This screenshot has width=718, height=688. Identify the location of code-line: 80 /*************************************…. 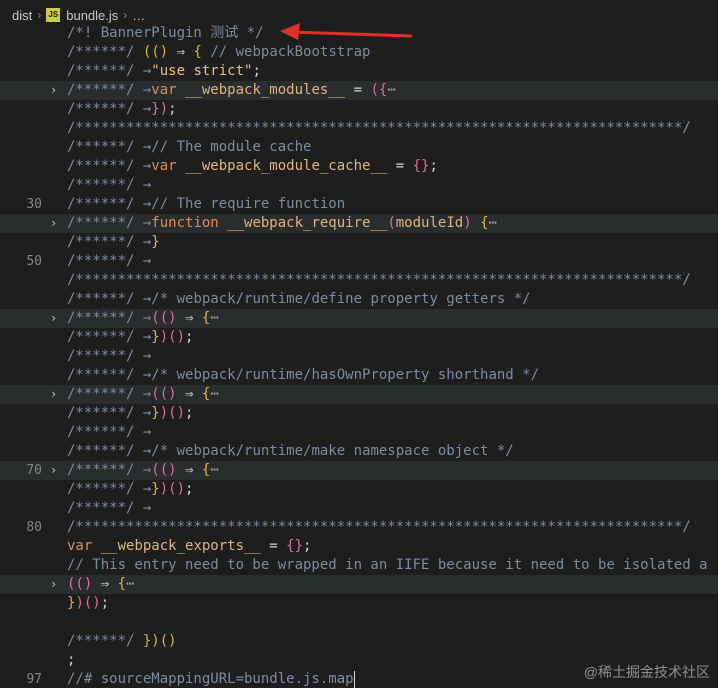
(359, 527).